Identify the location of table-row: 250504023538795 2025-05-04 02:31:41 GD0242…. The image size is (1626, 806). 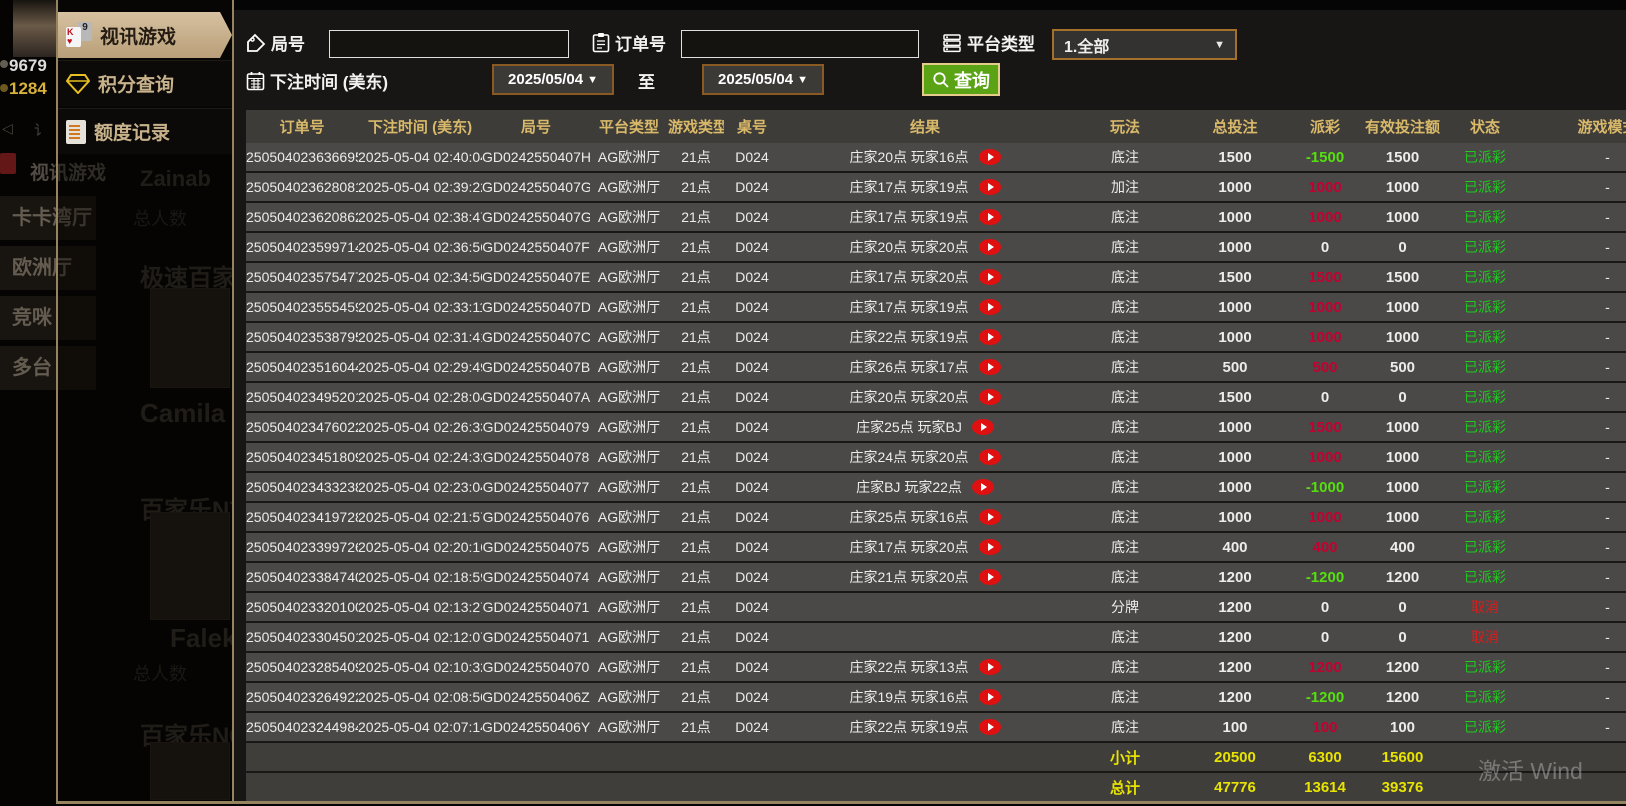
(936, 338).